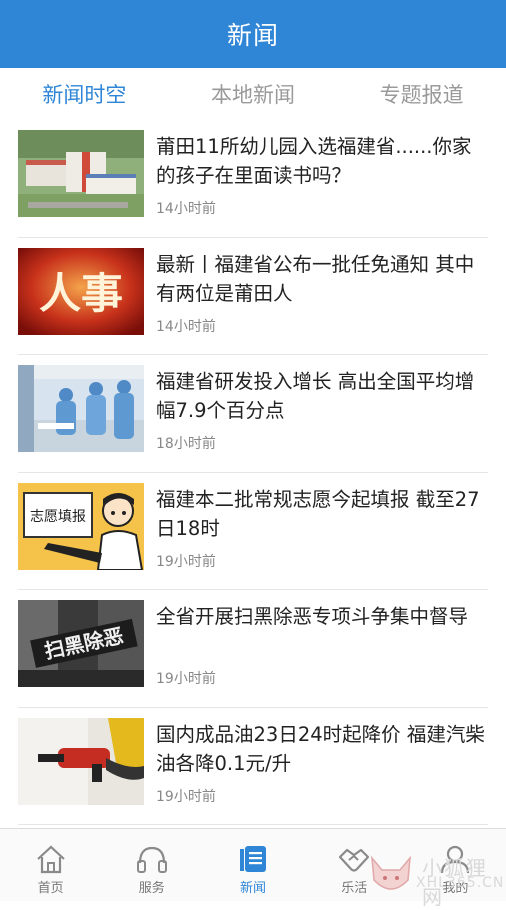  Describe the element at coordinates (320, 748) in the screenshot. I see `news-title: 国内成品油23日24时起降价 福建汽柴油各降0.1元/升` at that location.